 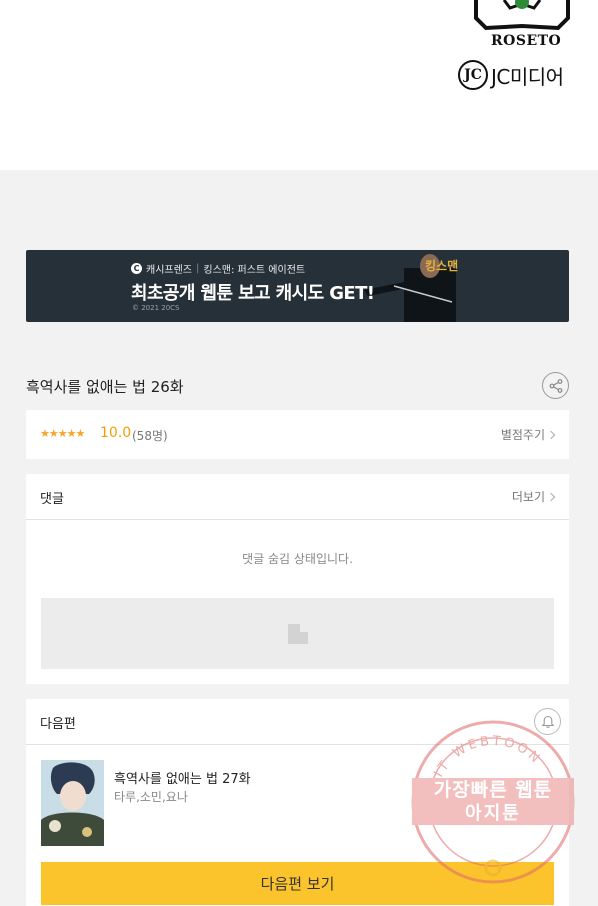 I want to click on jc-circle-icon: JC, so click(x=473, y=75).